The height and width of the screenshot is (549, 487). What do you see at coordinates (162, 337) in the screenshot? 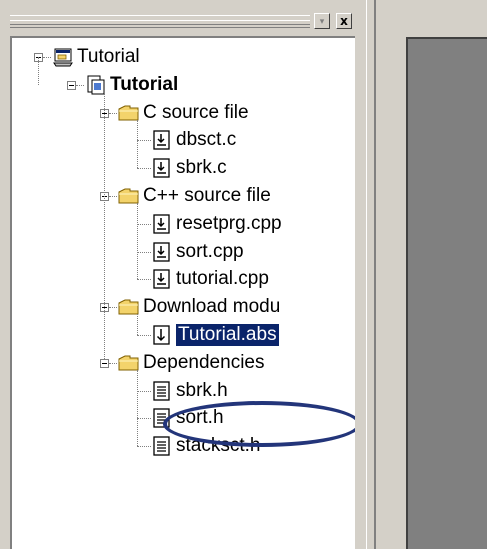
I see `download-module-icon` at bounding box center [162, 337].